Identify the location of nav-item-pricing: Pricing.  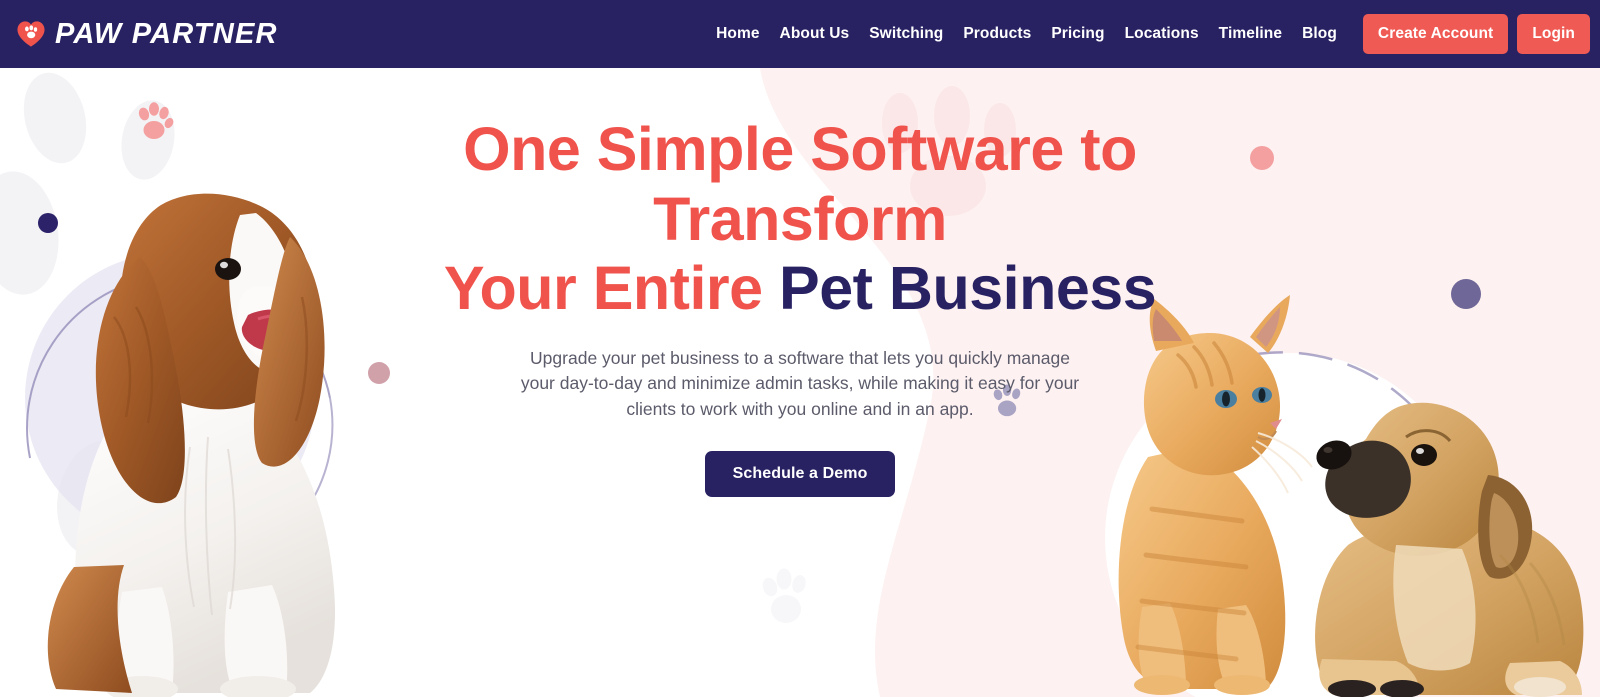
(1077, 34).